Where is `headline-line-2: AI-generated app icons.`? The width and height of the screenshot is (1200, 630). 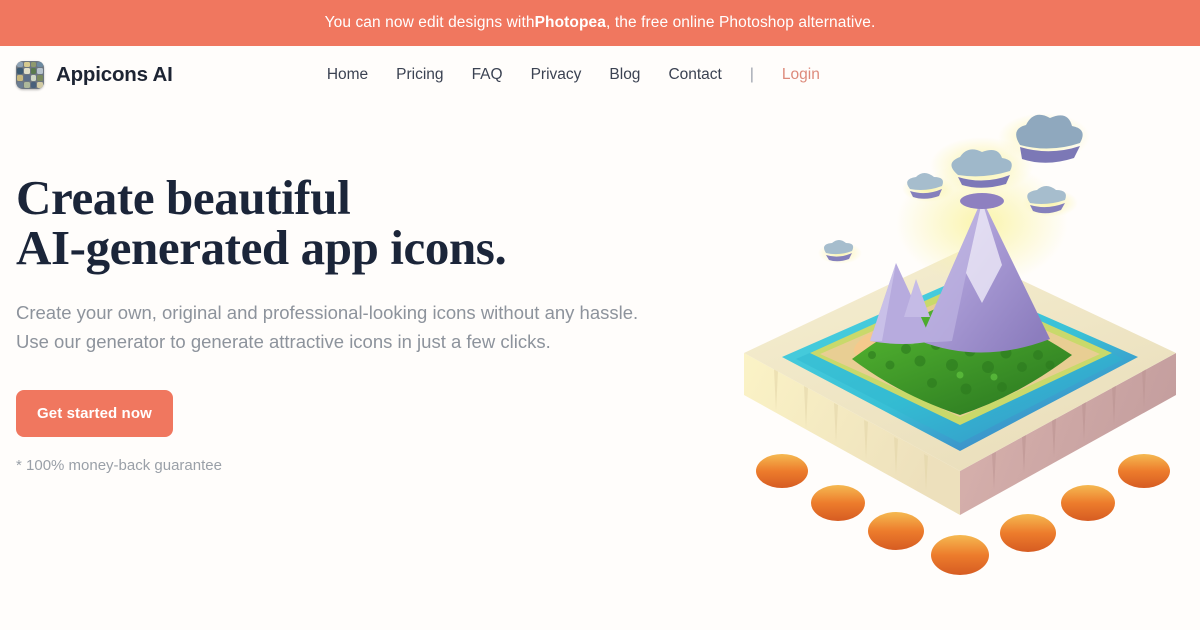
headline-line-2: AI-generated app icons. is located at coordinates (261, 247).